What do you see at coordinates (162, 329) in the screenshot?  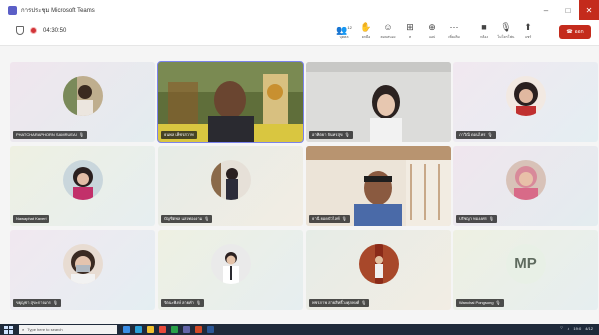 I see `chrome-icon` at bounding box center [162, 329].